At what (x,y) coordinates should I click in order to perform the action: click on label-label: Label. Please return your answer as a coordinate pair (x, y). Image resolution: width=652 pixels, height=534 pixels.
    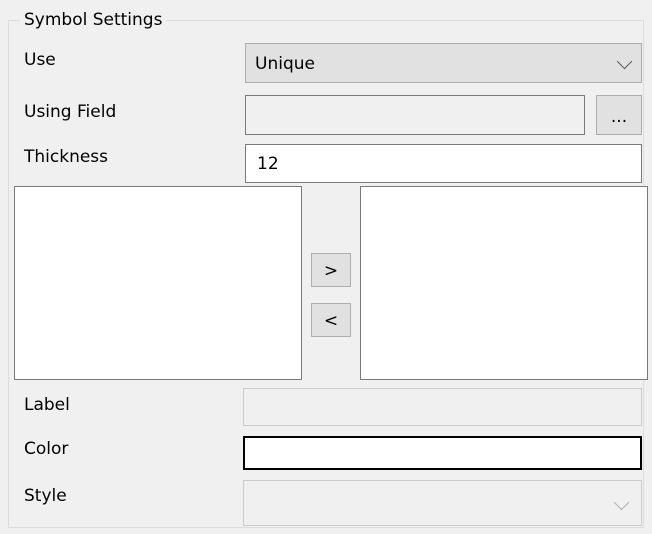
    Looking at the image, I should click on (47, 405).